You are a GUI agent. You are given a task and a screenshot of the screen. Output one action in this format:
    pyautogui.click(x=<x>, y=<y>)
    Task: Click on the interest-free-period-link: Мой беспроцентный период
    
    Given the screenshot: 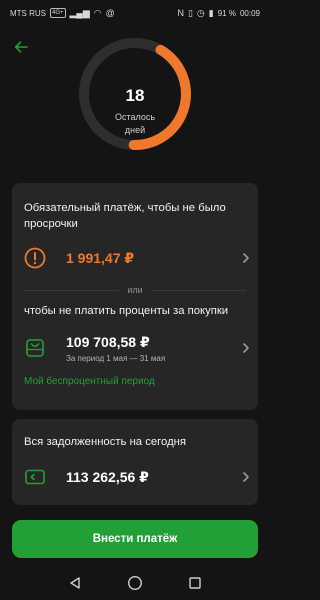 What is the action you would take?
    pyautogui.click(x=89, y=381)
    